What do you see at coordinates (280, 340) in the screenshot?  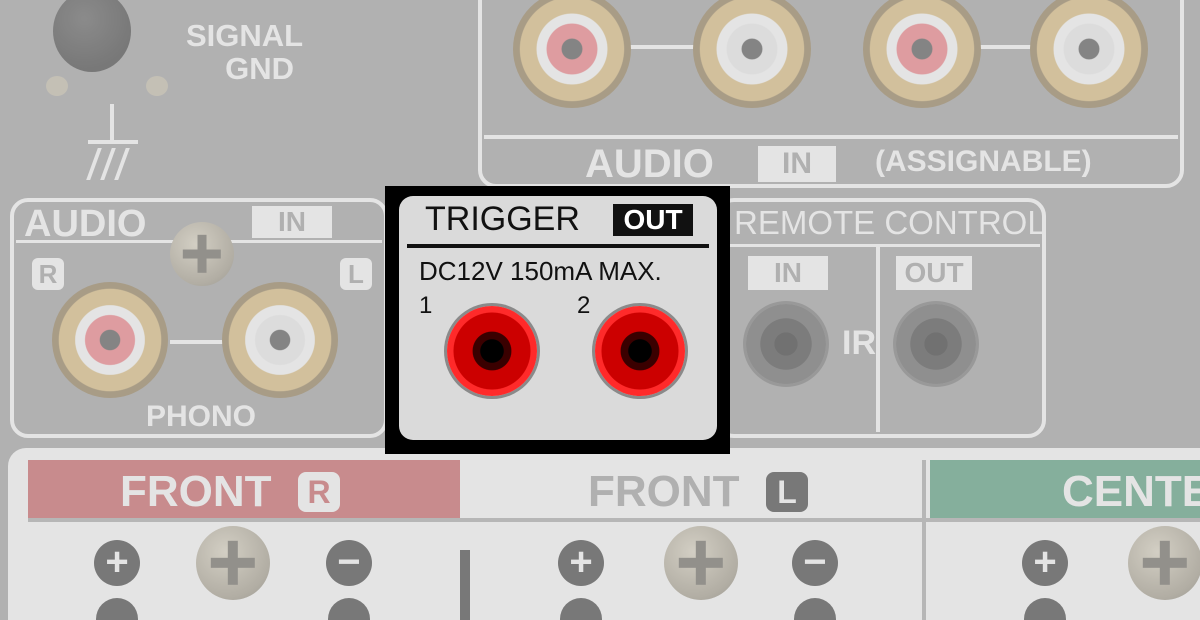 I see `phono-jack-l` at bounding box center [280, 340].